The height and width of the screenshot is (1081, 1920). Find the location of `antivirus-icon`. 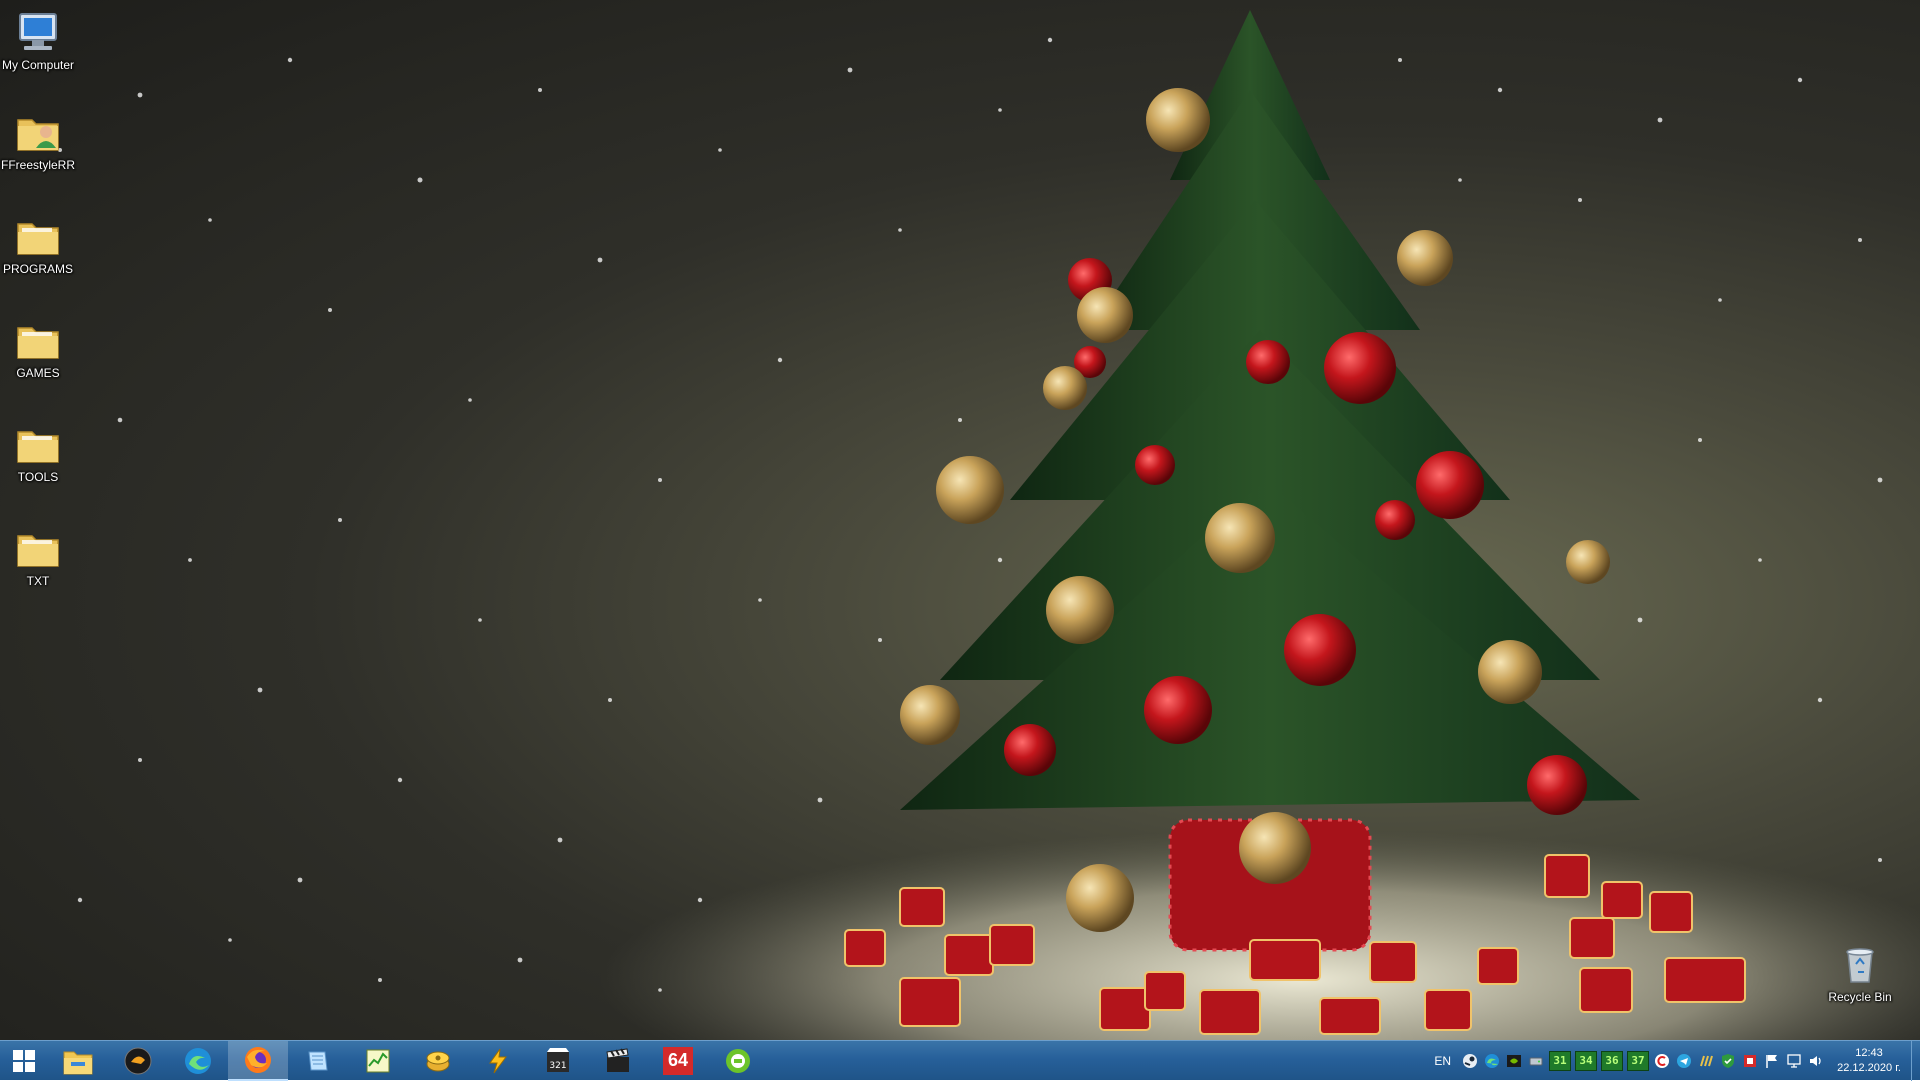

antivirus-icon is located at coordinates (1750, 1060).